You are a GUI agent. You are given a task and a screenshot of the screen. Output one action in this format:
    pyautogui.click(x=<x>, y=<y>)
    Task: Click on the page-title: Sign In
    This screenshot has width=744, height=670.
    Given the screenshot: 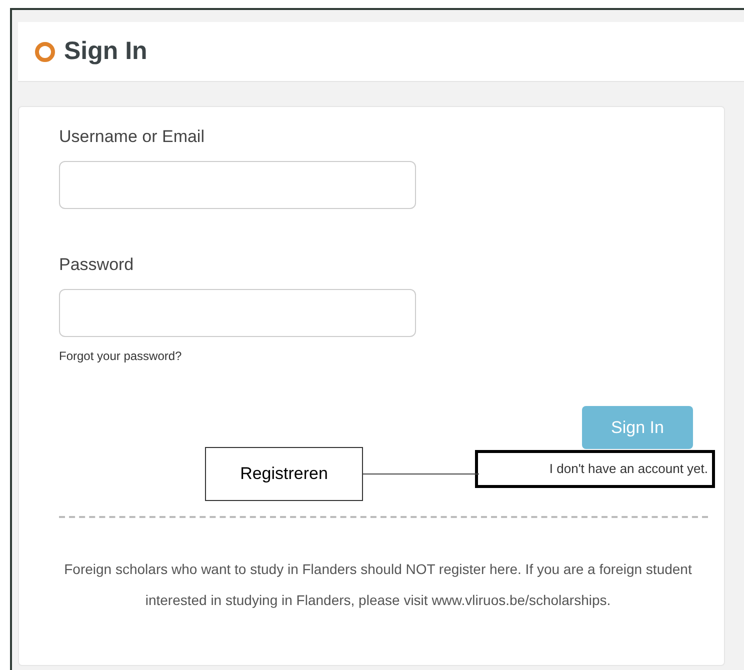 What is the action you would take?
    pyautogui.click(x=106, y=51)
    